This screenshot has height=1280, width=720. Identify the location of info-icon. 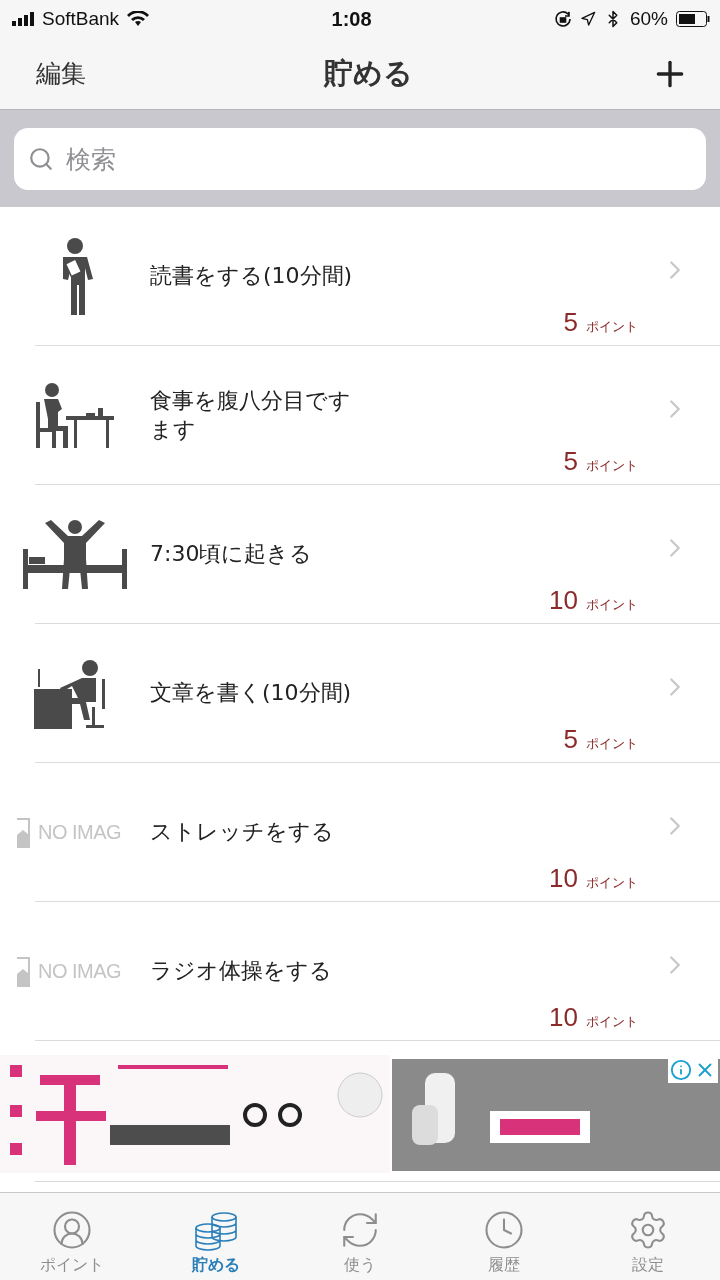
(681, 1070).